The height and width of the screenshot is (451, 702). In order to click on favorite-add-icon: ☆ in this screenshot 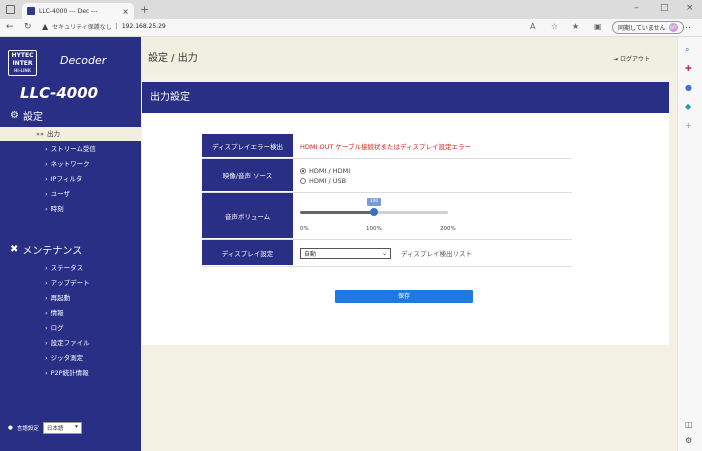, I will do `click(554, 26)`.